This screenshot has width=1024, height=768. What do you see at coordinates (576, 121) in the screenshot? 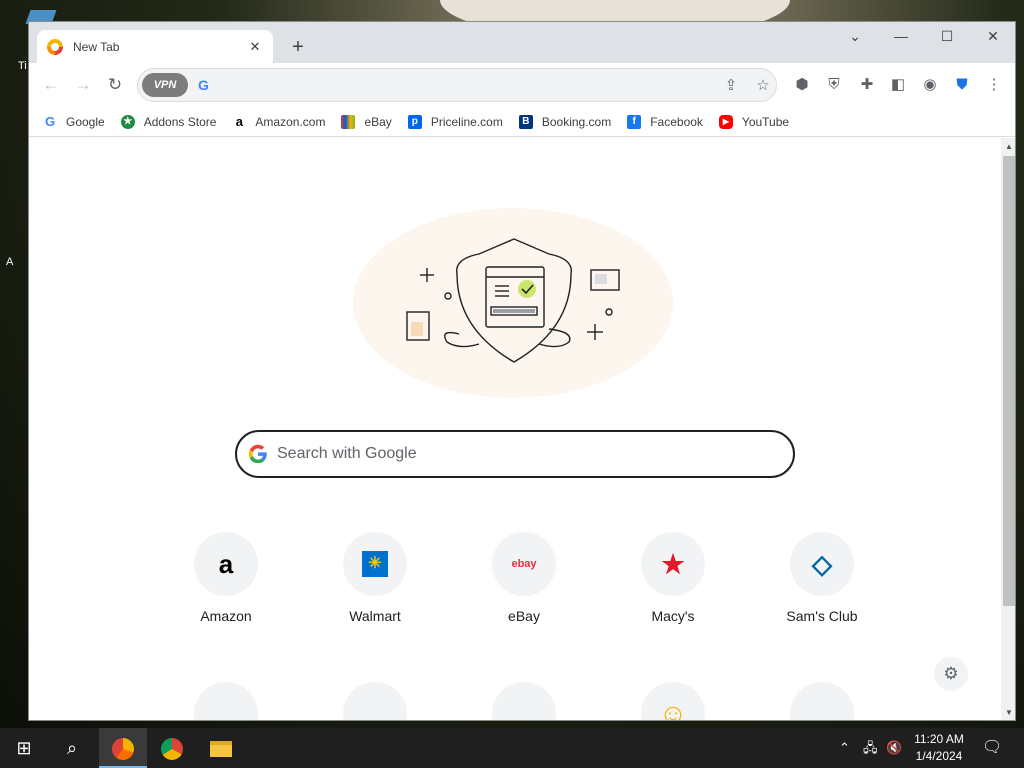
I see `bookmark-label: Booking.com` at bounding box center [576, 121].